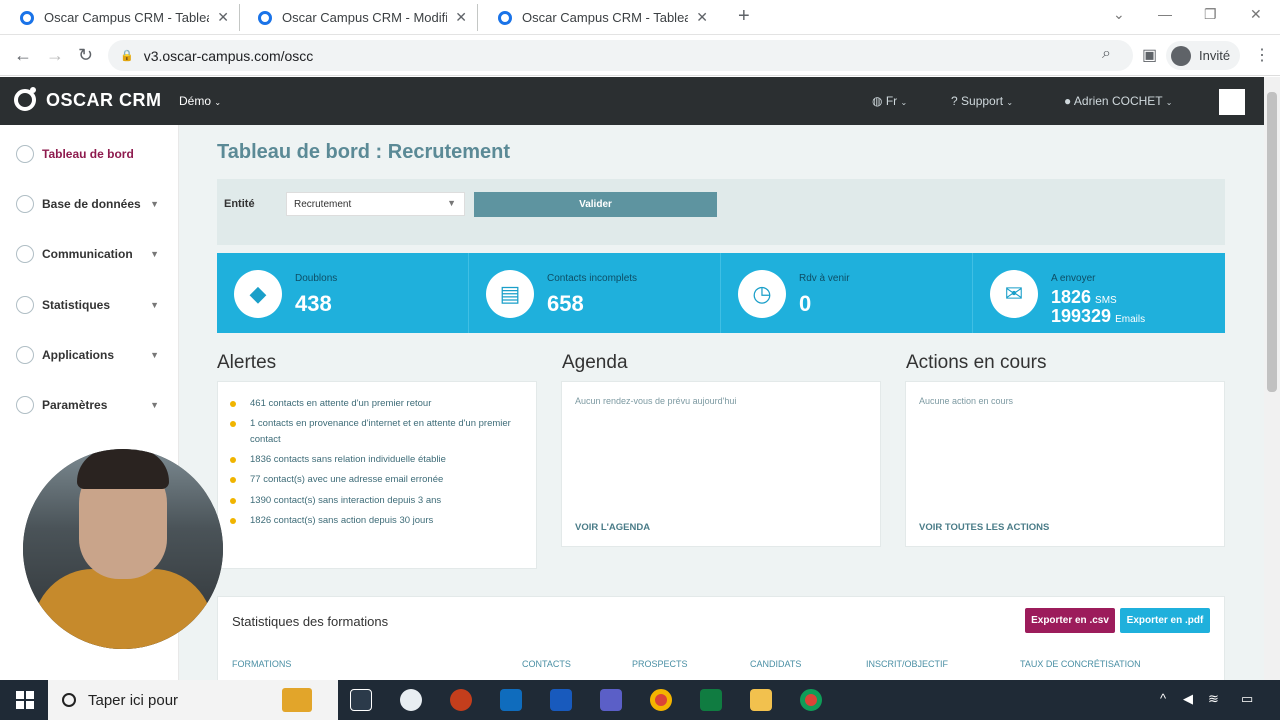  What do you see at coordinates (612, 527) in the screenshot?
I see `view-agenda-link: VOIR L'AGENDA` at bounding box center [612, 527].